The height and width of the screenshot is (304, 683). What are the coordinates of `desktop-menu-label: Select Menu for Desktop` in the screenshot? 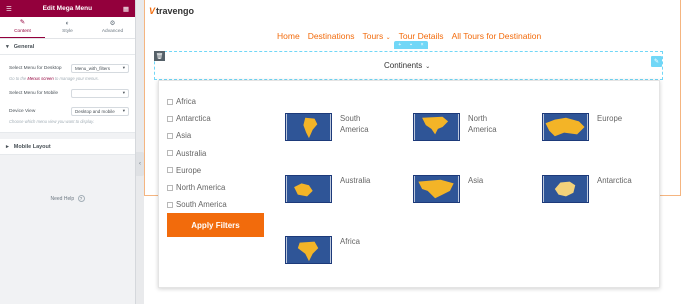 It's located at (35, 68).